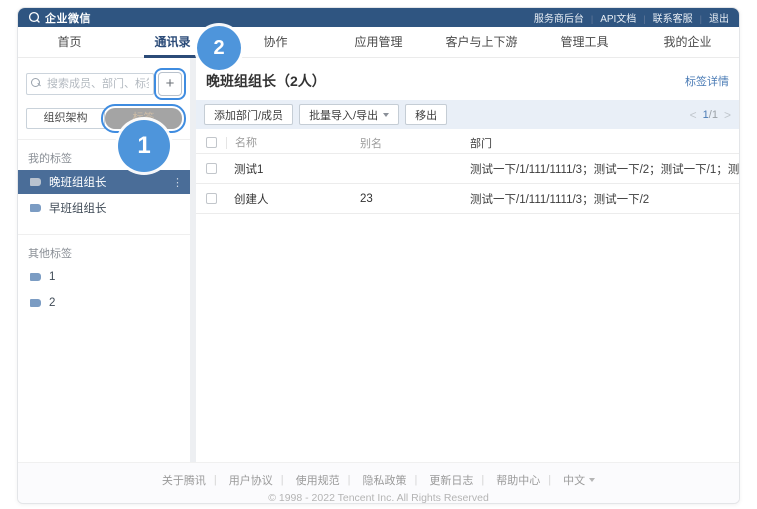 The image size is (757, 509). I want to click on pagination: < 1/1 >, so click(710, 114).